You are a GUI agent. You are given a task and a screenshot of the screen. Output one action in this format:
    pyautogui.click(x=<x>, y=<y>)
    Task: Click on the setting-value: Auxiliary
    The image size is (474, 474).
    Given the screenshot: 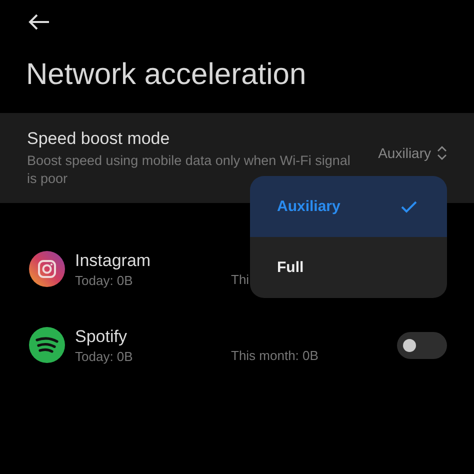 What is the action you would take?
    pyautogui.click(x=404, y=153)
    